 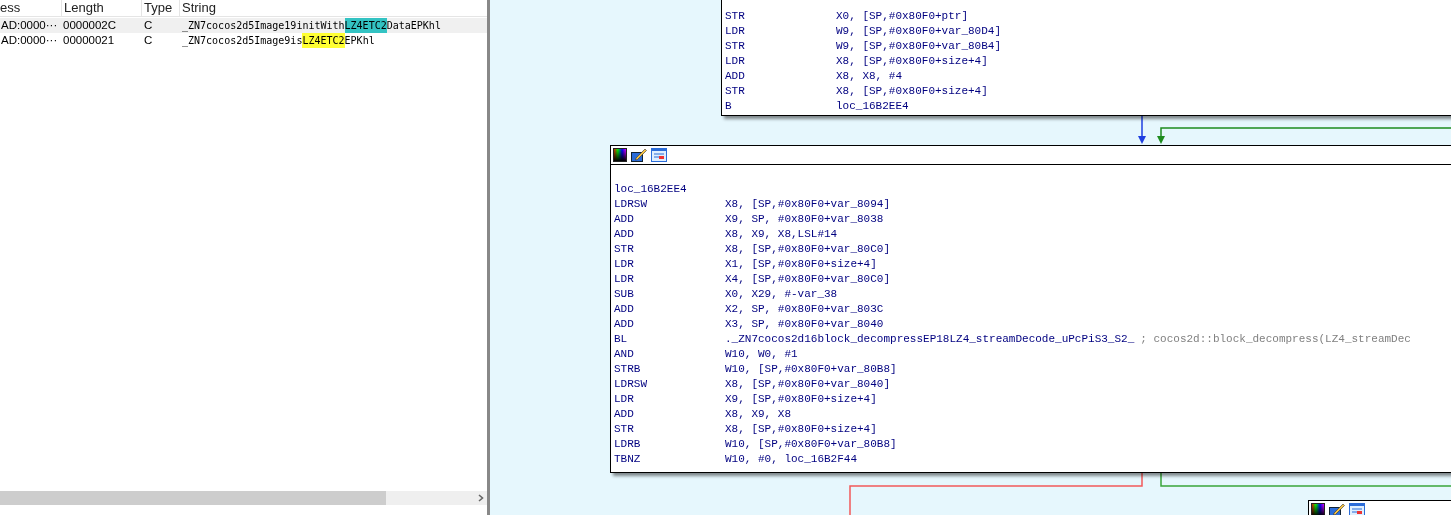 I want to click on code-comment: ; cocos2d::block_decompress(LZ4_streamDec, so click(x=1275, y=339).